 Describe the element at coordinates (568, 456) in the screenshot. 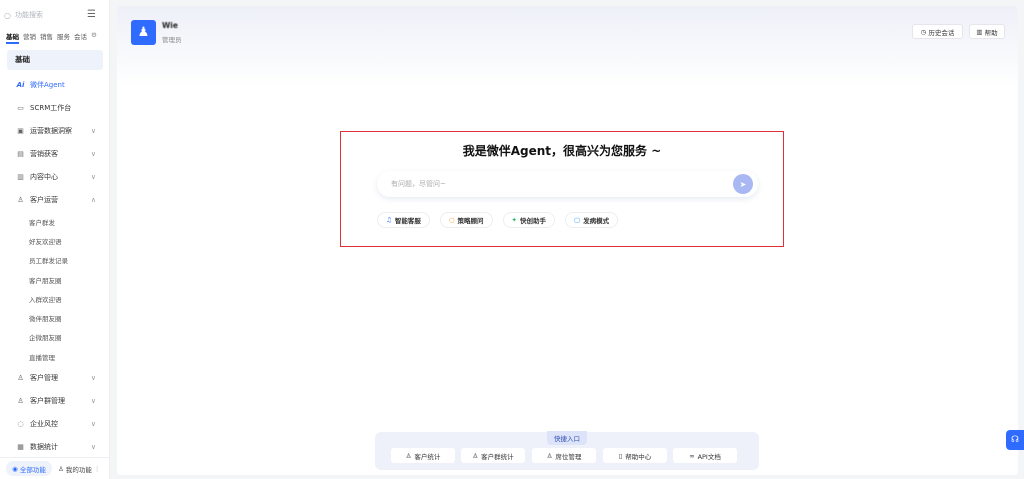

I see `quick-label: 席位管理` at that location.